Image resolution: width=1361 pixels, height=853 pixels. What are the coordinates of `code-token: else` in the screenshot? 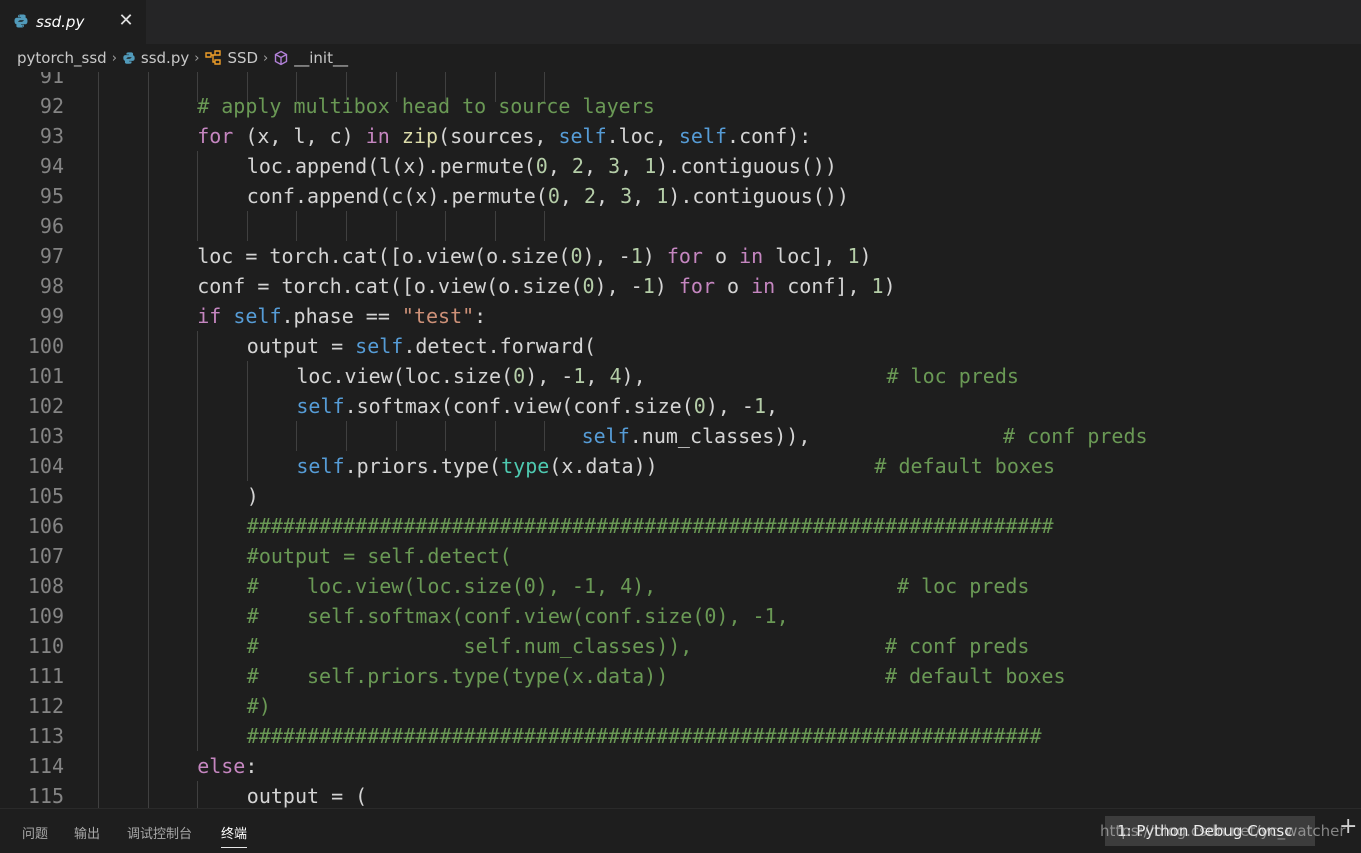 It's located at (221, 766).